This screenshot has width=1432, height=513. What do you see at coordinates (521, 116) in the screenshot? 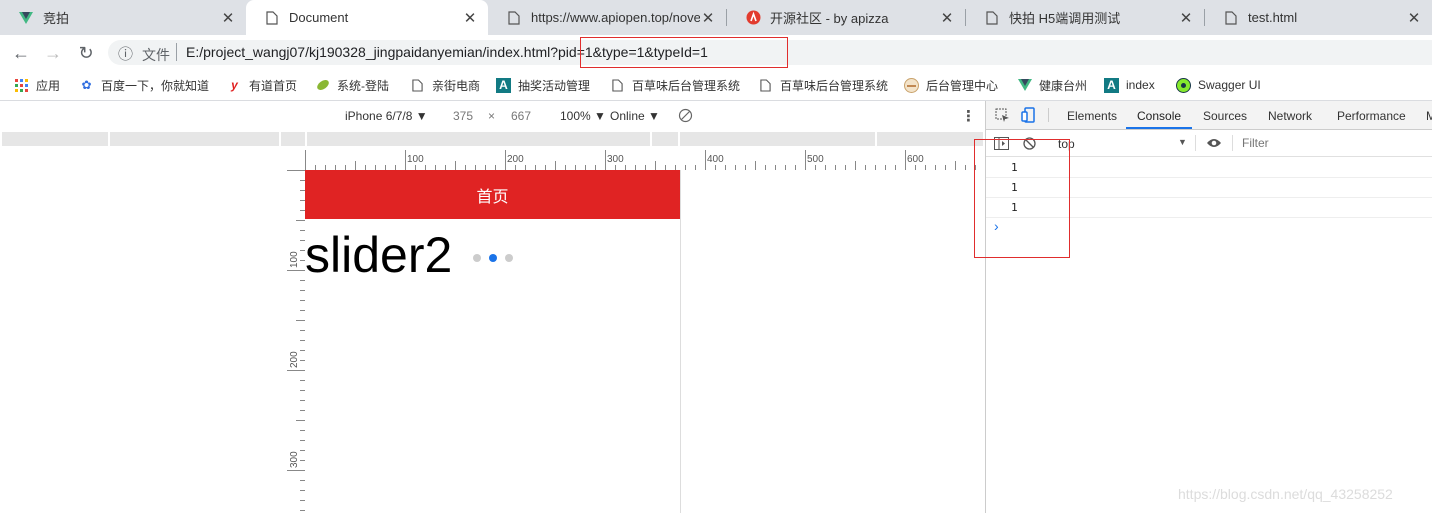
I see `device-height-input: 667` at bounding box center [521, 116].